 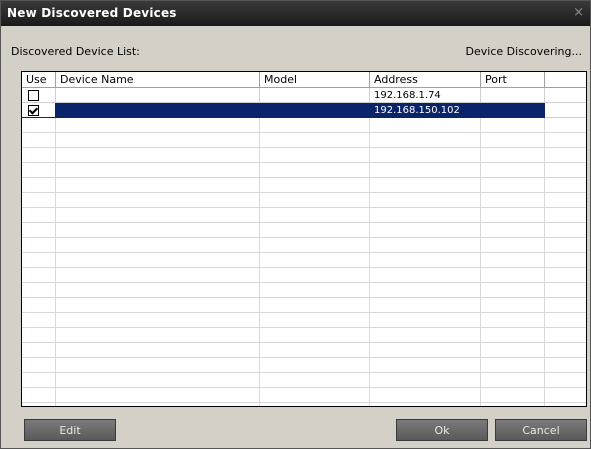 I want to click on address-cell: 192.168.150.102, so click(x=425, y=110).